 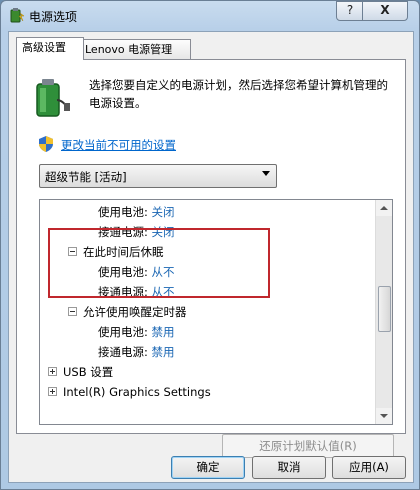 I want to click on tree-row: 使用电池: 禁用, so click(x=136, y=332).